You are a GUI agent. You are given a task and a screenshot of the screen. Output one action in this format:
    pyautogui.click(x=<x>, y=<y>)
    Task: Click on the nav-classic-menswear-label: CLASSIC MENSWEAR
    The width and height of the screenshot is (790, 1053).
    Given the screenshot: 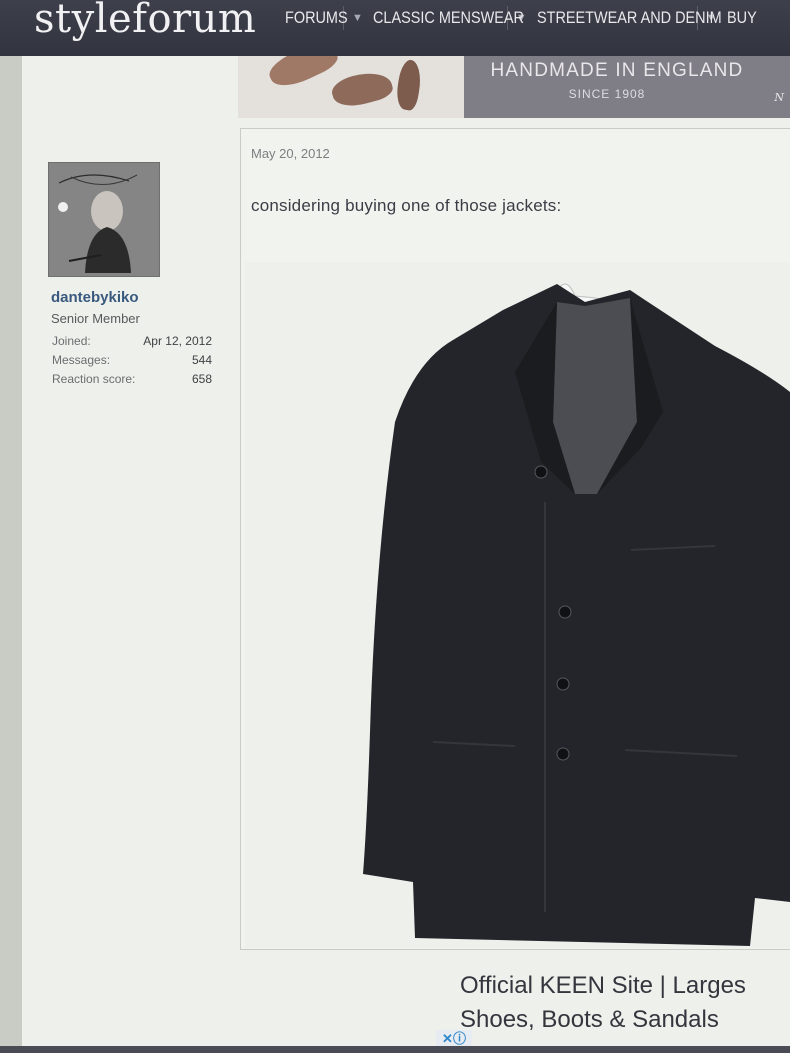 What is the action you would take?
    pyautogui.click(x=448, y=17)
    